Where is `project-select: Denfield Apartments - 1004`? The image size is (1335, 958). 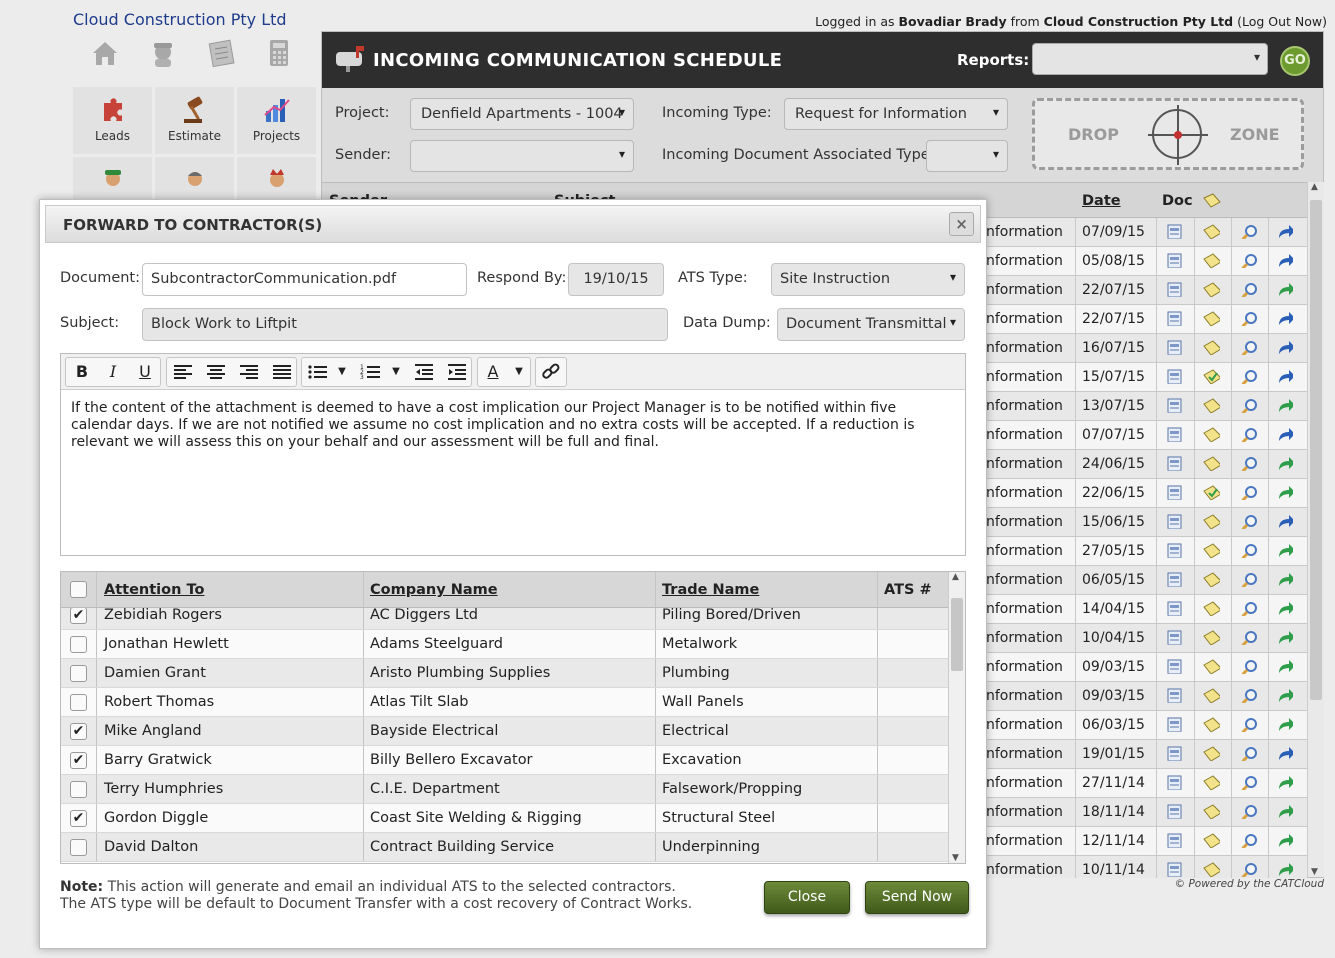 project-select: Denfield Apartments - 1004 is located at coordinates (522, 114).